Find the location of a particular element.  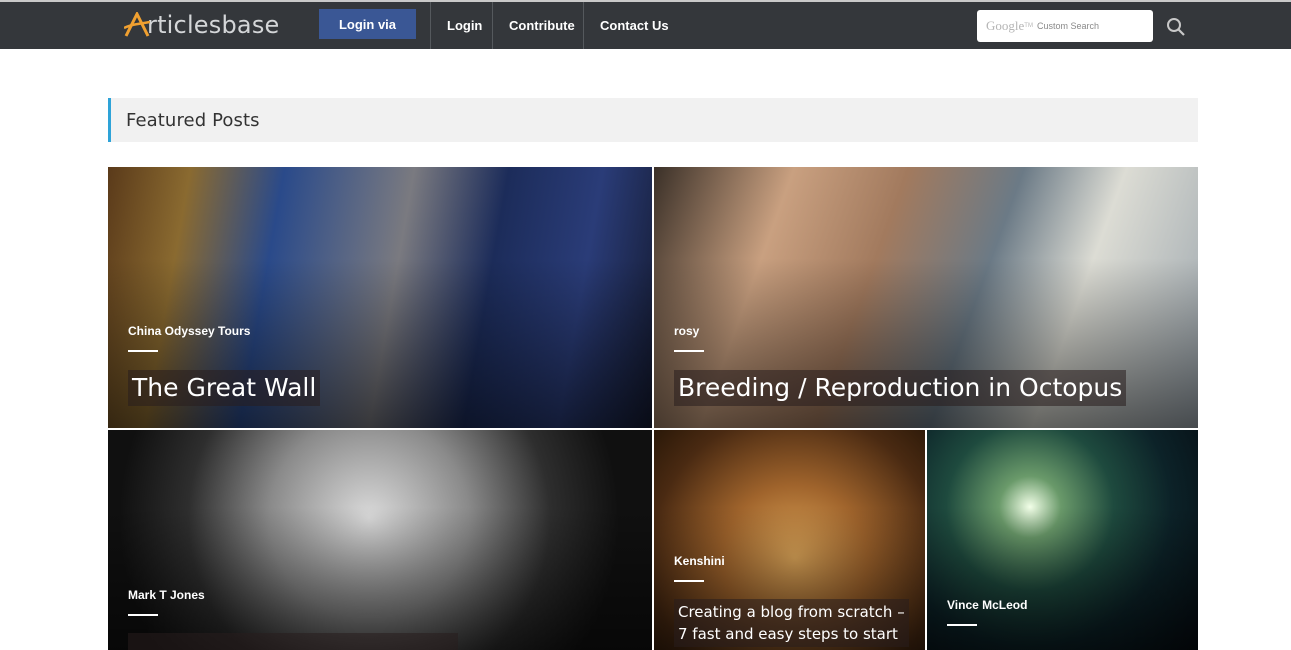

post-author: China Odyssey Tours is located at coordinates (189, 331).